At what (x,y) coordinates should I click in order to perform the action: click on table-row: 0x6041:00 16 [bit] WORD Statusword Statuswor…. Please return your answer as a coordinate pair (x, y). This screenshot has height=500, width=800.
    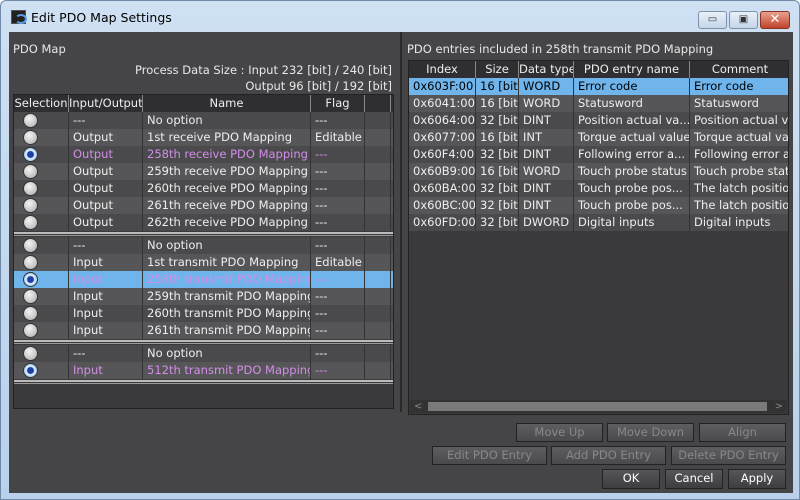
    Looking at the image, I should click on (598, 103).